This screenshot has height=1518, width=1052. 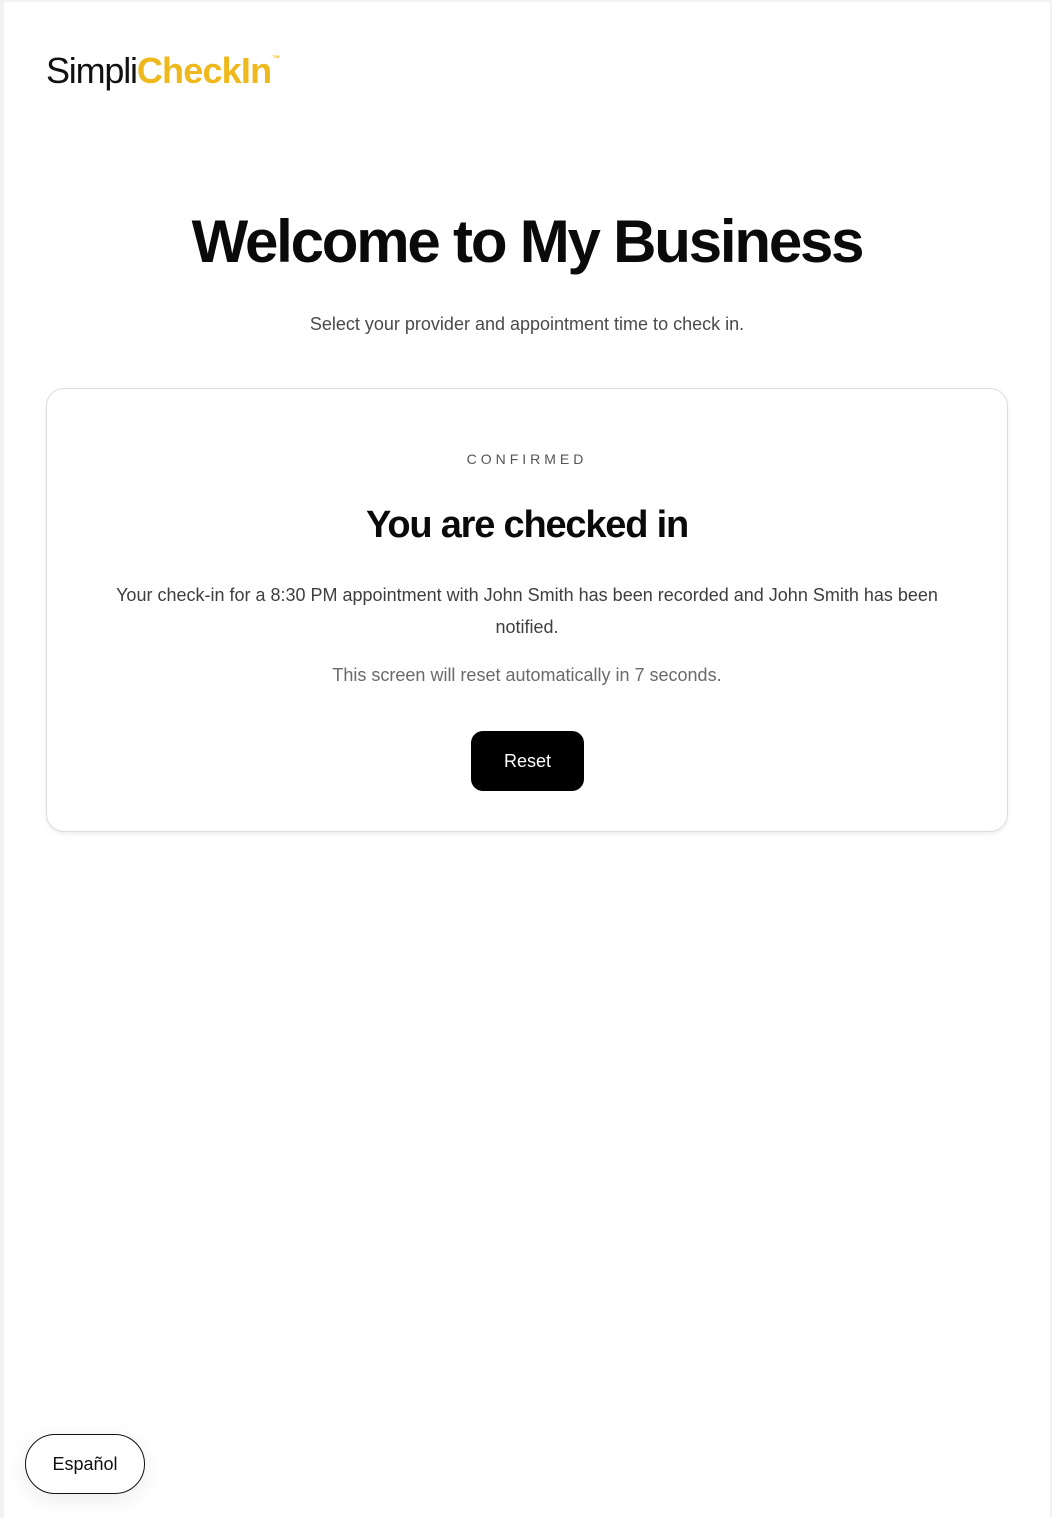 I want to click on logo-text-simpli: Simpli, so click(x=92, y=70).